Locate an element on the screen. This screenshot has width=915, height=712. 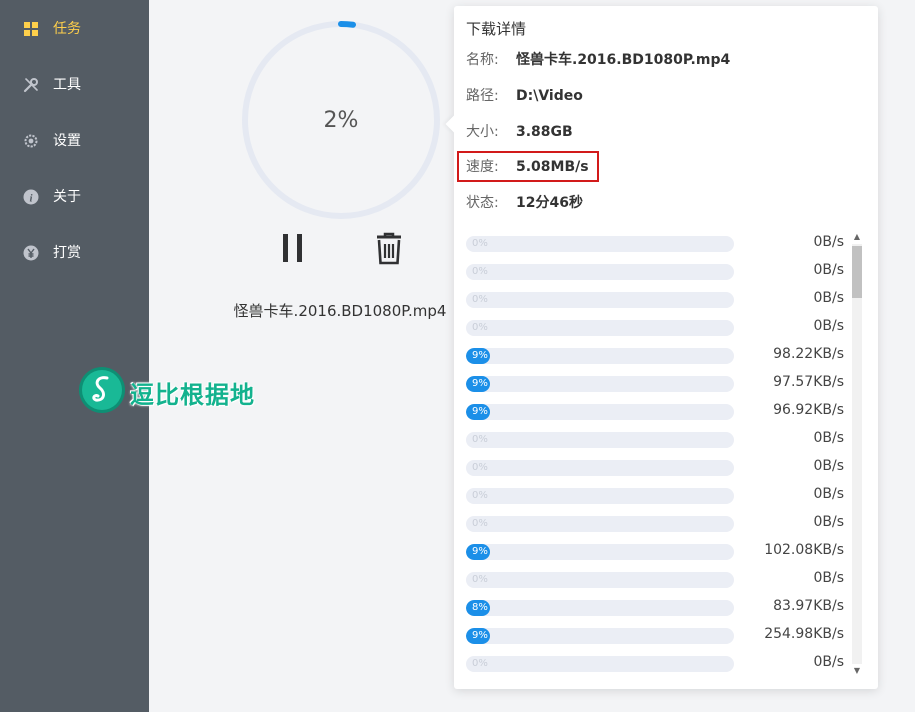
detail-size-key: 大小: is located at coordinates (482, 132).